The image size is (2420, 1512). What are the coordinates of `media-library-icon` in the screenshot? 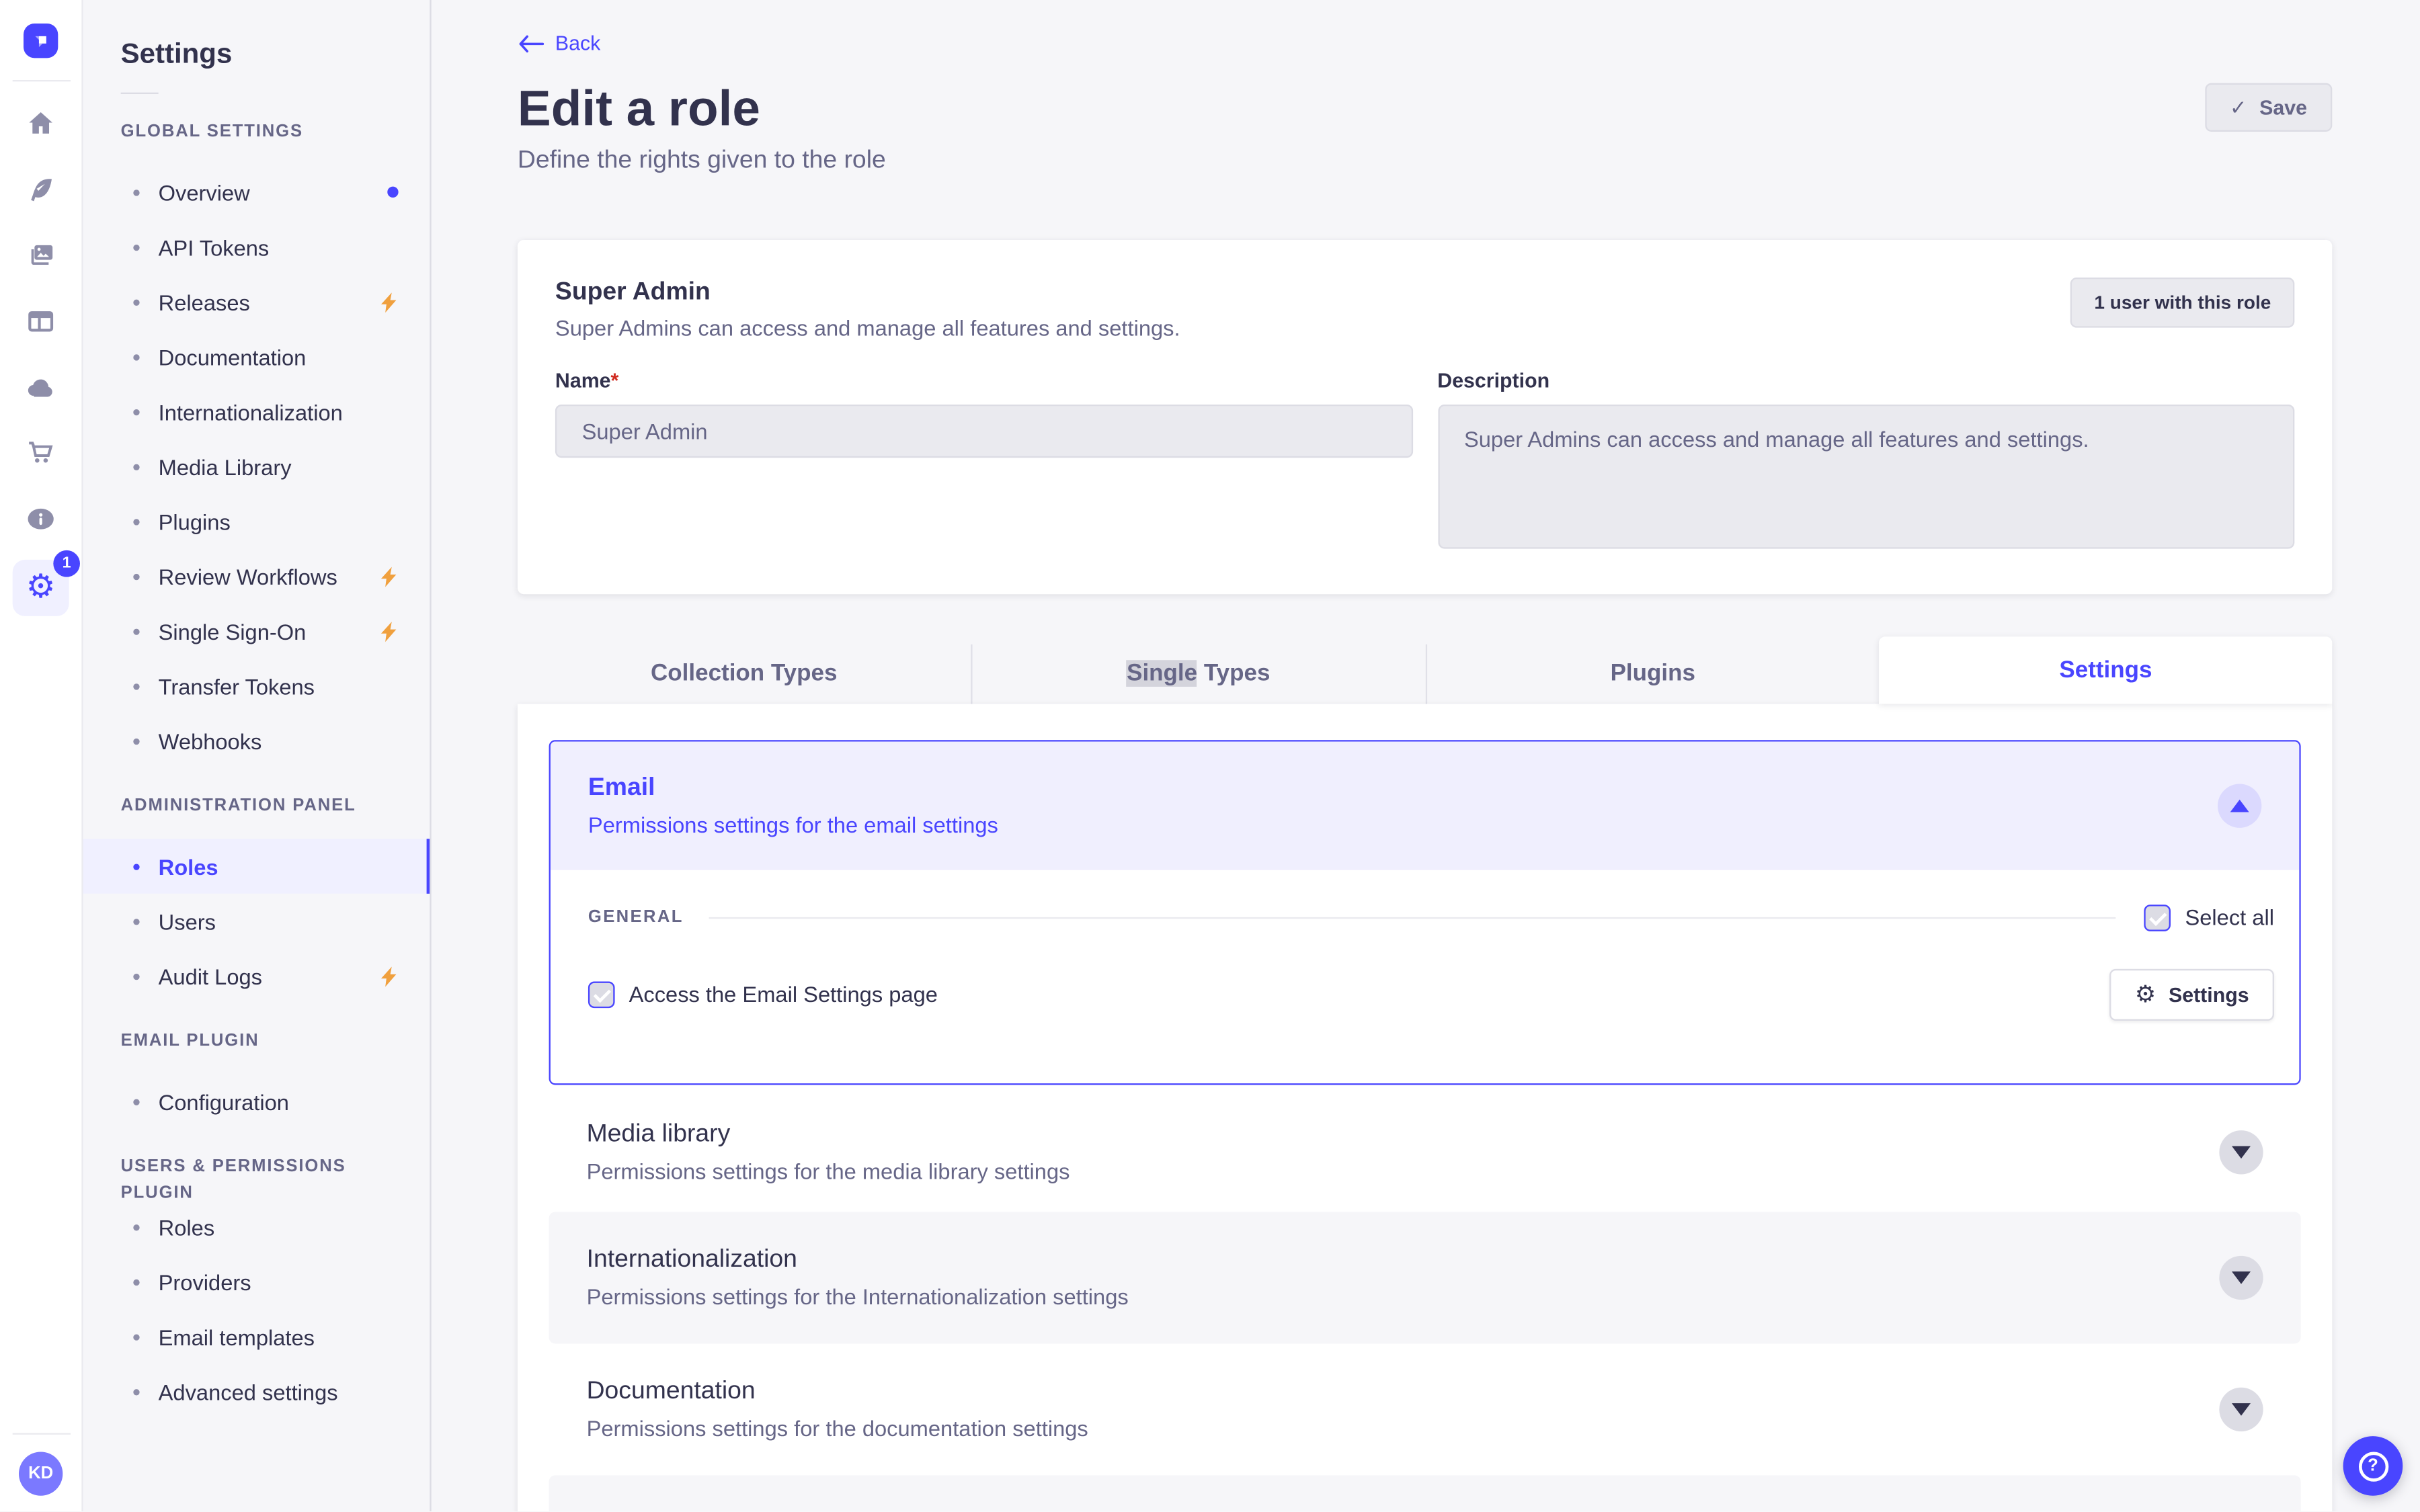 It's located at (40, 256).